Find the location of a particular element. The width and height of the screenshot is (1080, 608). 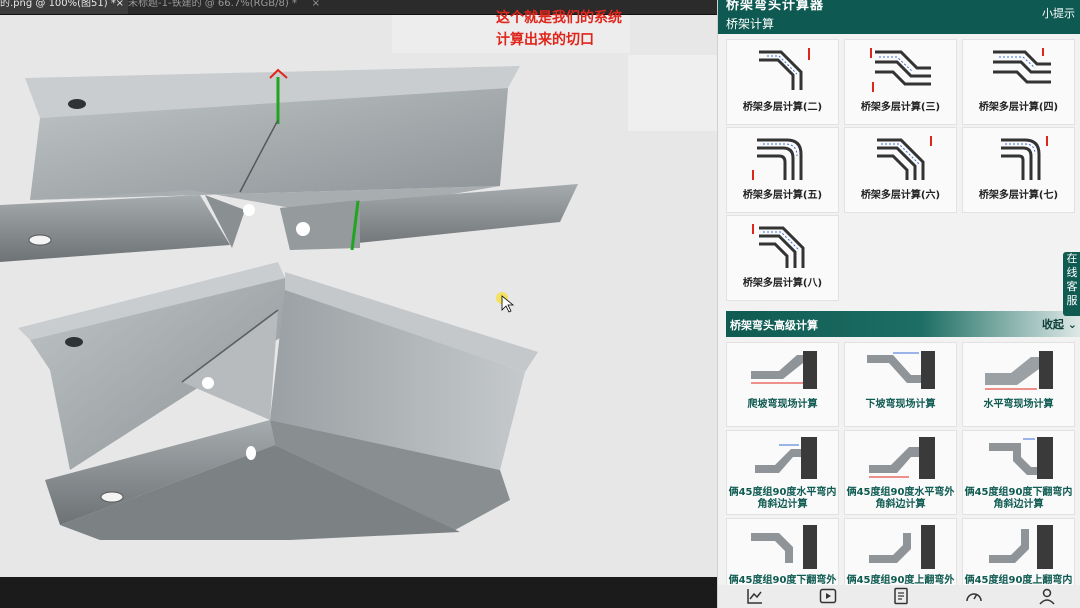

card-label: 桥架多层计算(二) is located at coordinates (782, 107).